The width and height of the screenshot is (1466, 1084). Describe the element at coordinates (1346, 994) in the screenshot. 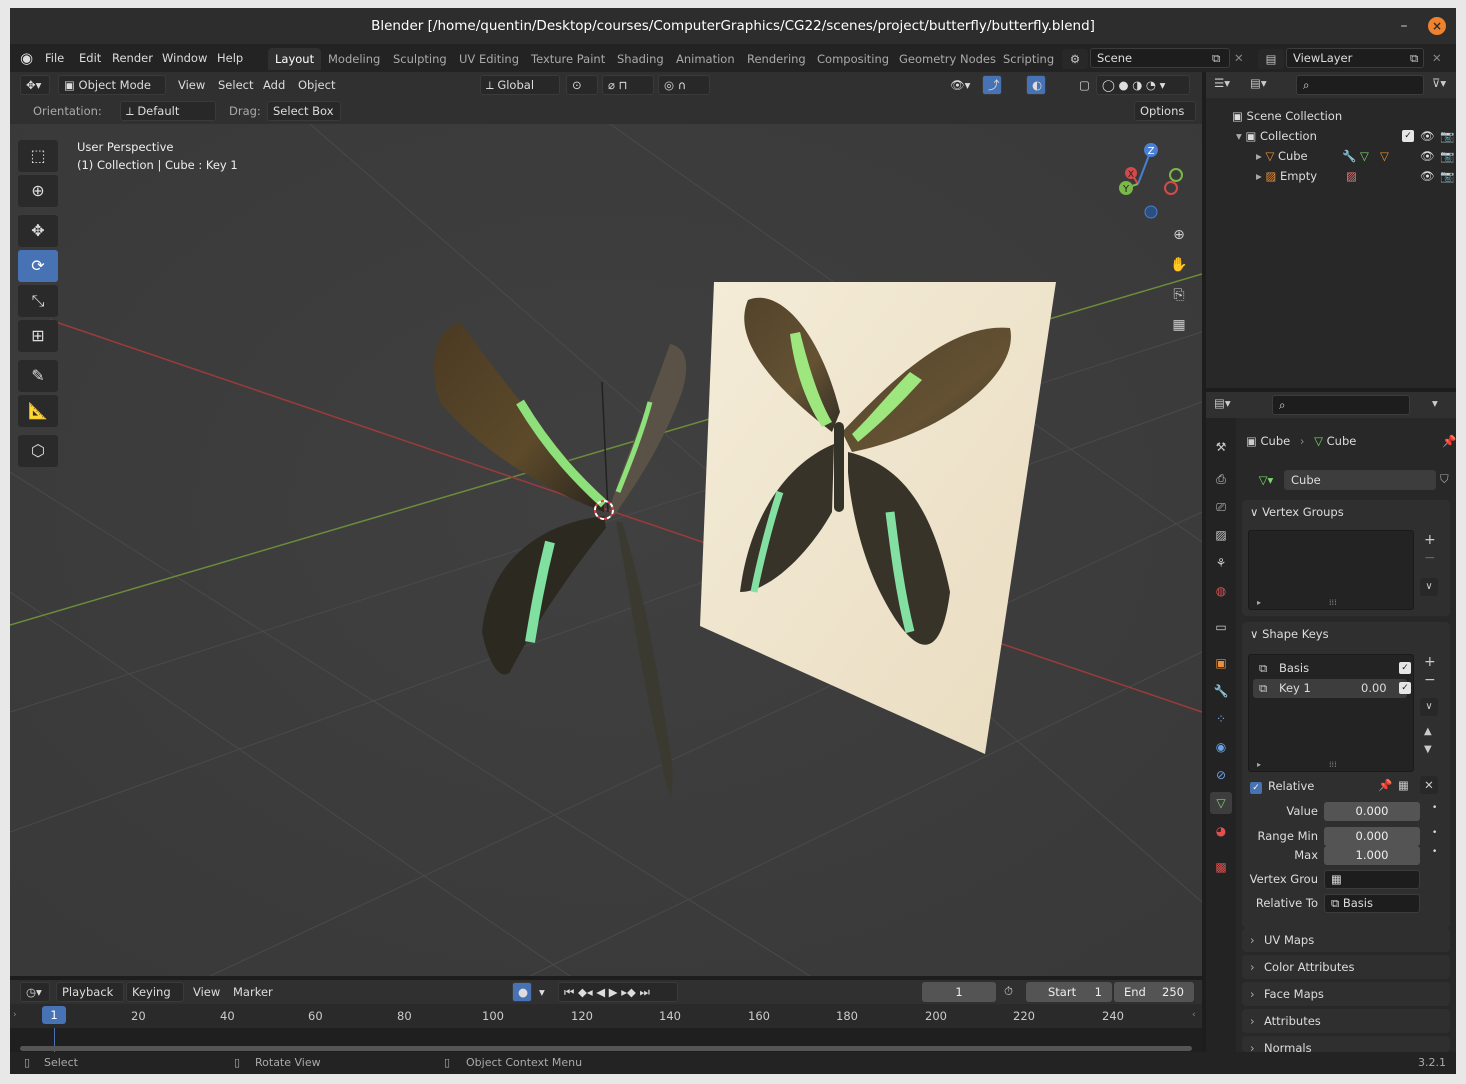

I see `face-maps-panel: › Face Maps` at that location.